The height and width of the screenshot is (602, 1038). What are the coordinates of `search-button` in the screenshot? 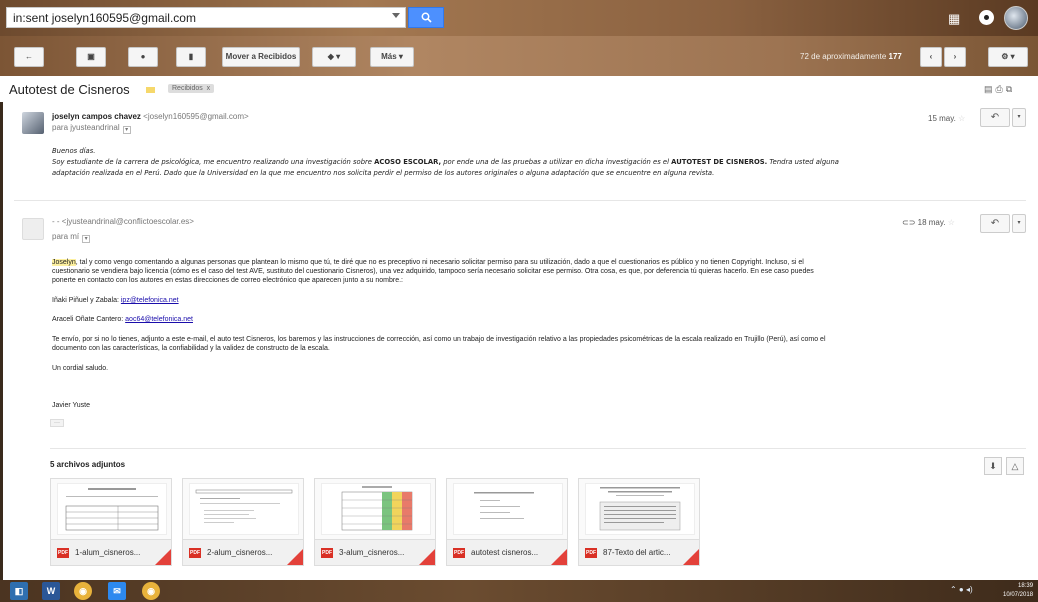 It's located at (426, 17).